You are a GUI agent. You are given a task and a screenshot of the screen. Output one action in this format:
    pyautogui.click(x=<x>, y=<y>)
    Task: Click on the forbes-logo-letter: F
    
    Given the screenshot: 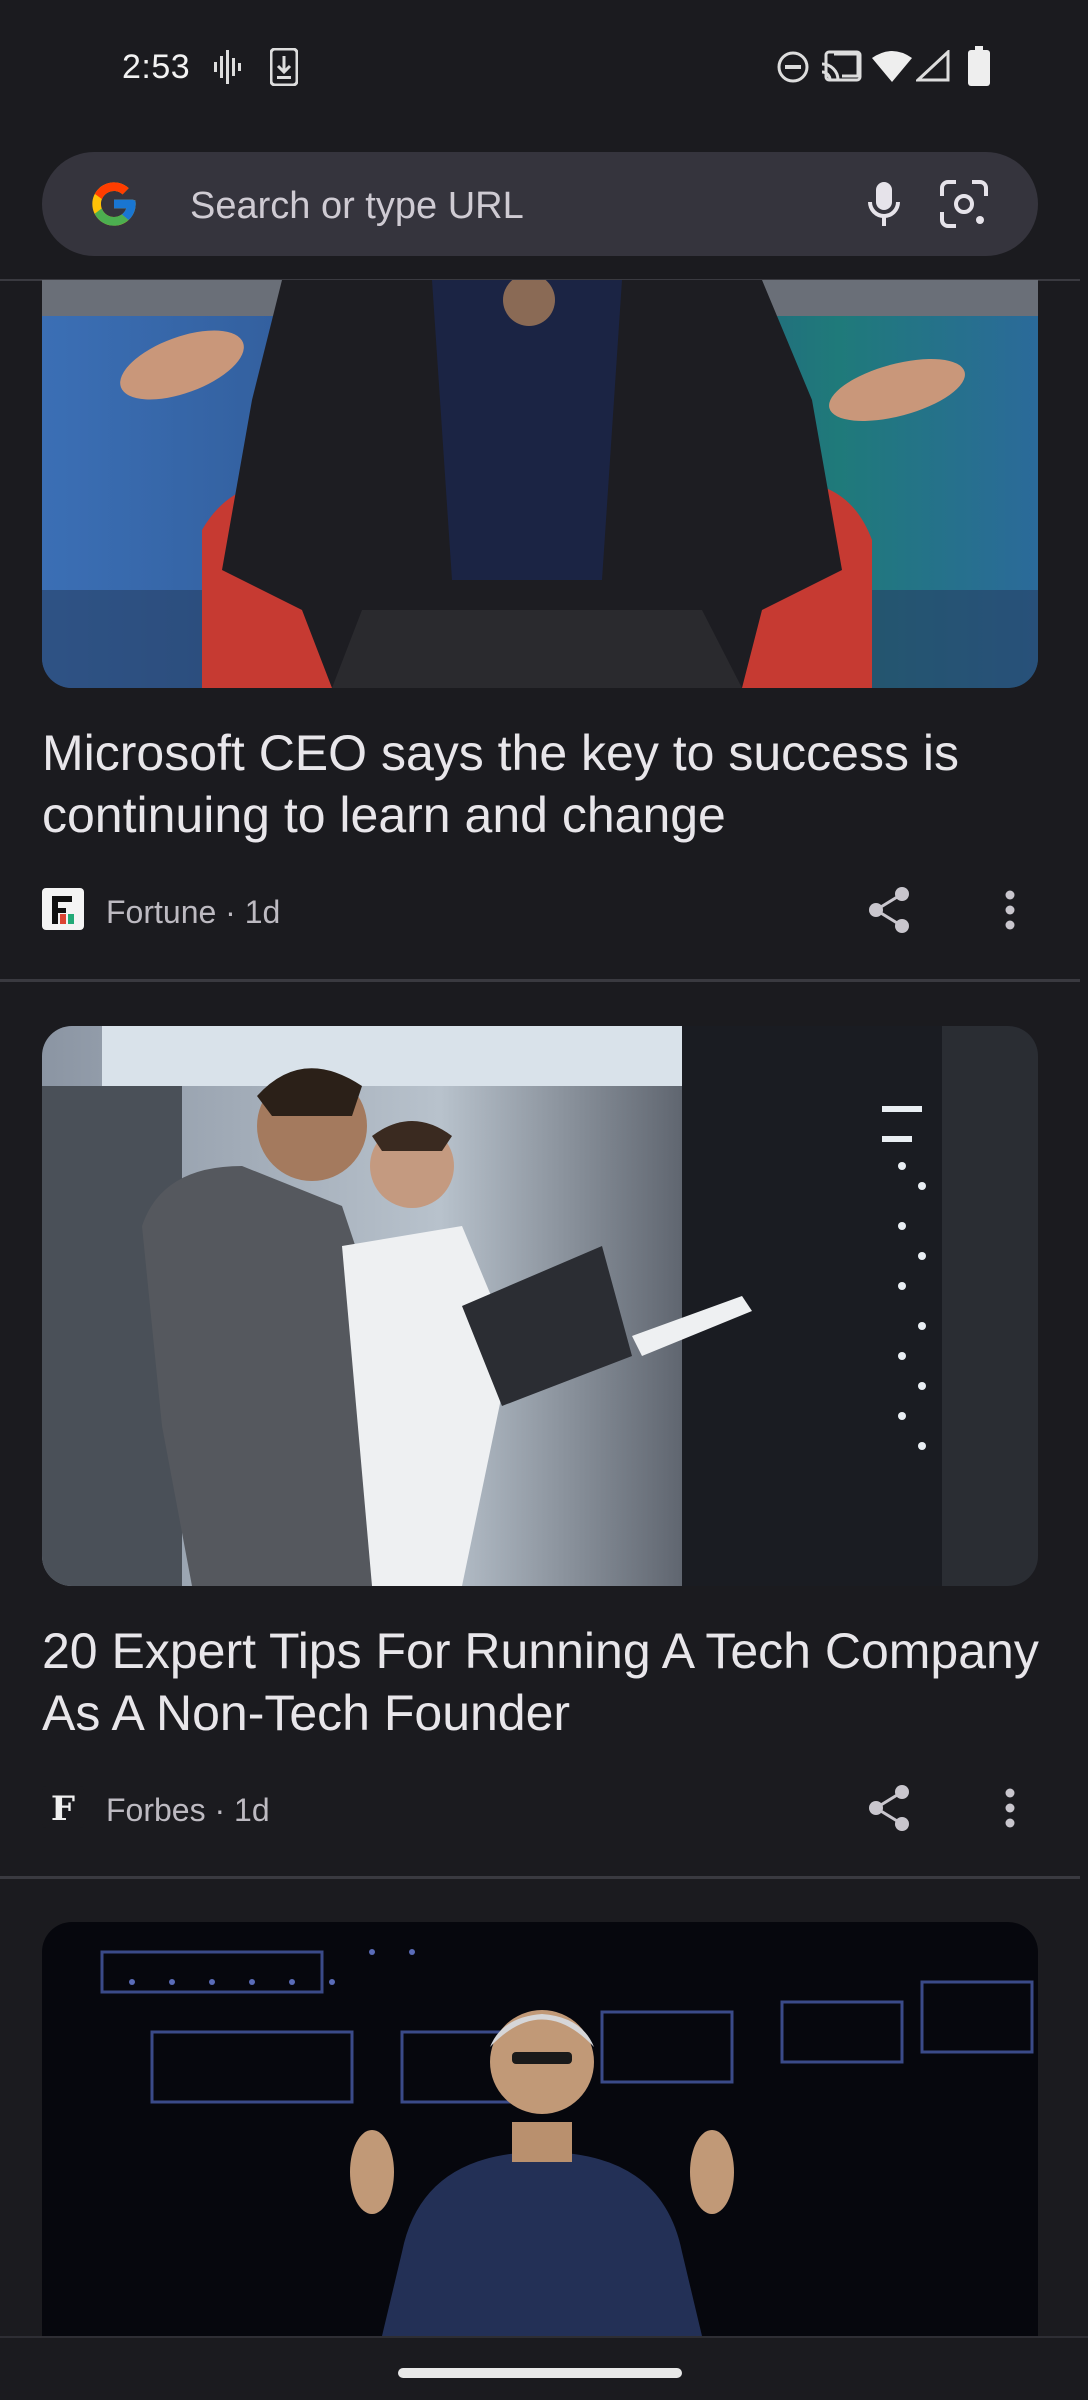 What is the action you would take?
    pyautogui.click(x=63, y=1808)
    